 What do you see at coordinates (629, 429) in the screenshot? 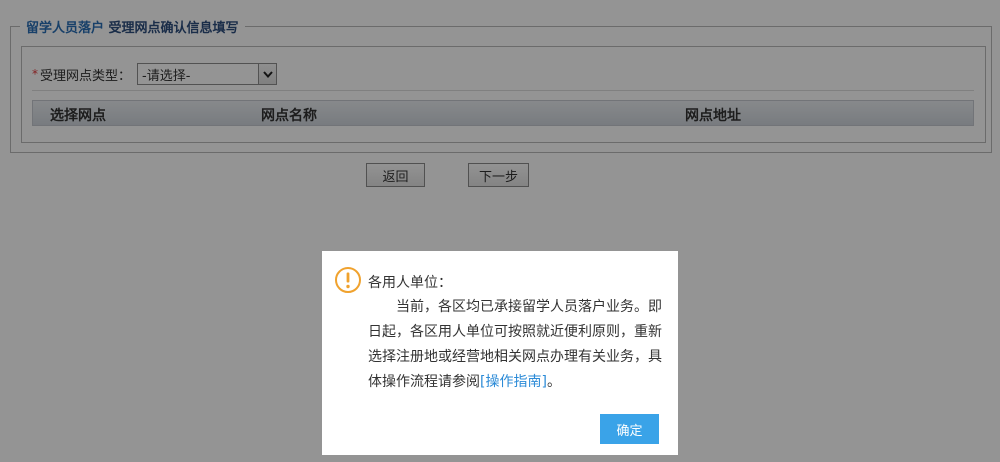
I see `confirm-button: 确定` at bounding box center [629, 429].